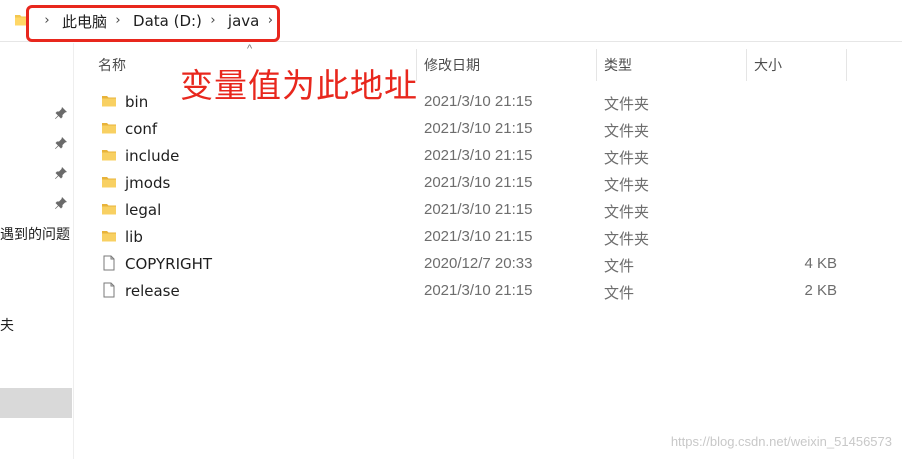 This screenshot has width=902, height=459. I want to click on file-name: include, so click(152, 156).